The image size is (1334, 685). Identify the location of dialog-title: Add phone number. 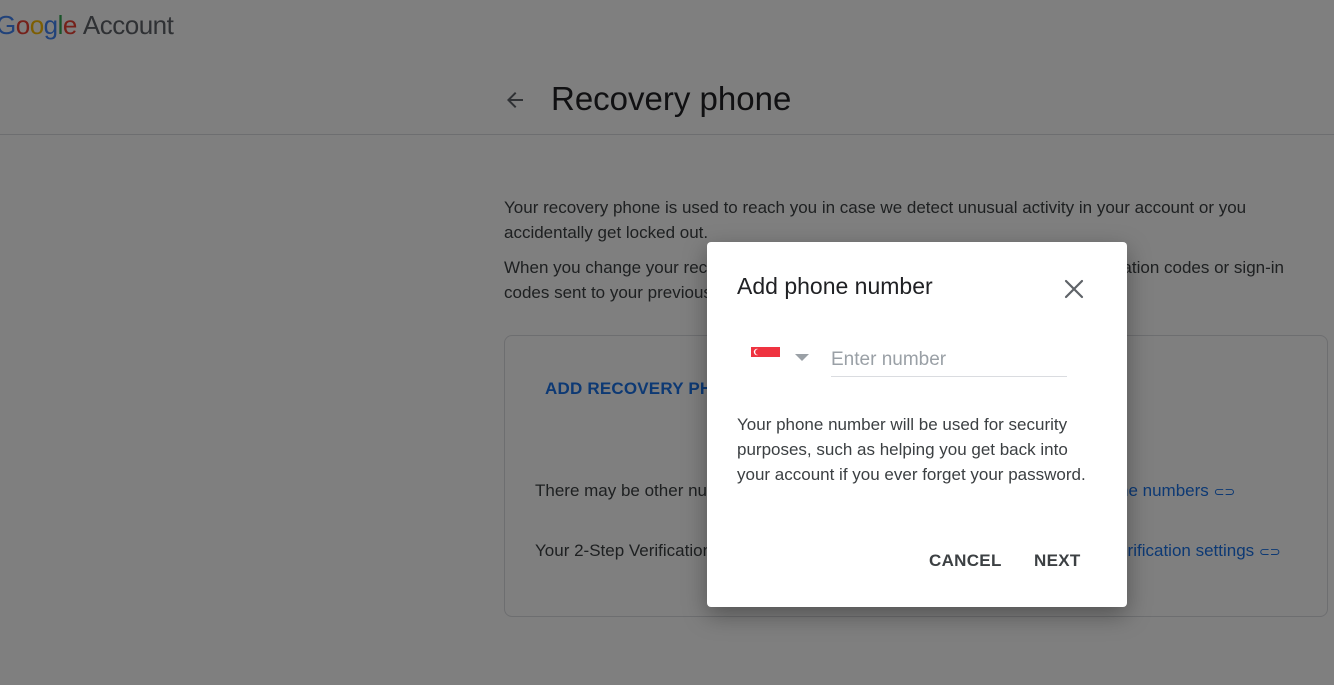
(835, 286).